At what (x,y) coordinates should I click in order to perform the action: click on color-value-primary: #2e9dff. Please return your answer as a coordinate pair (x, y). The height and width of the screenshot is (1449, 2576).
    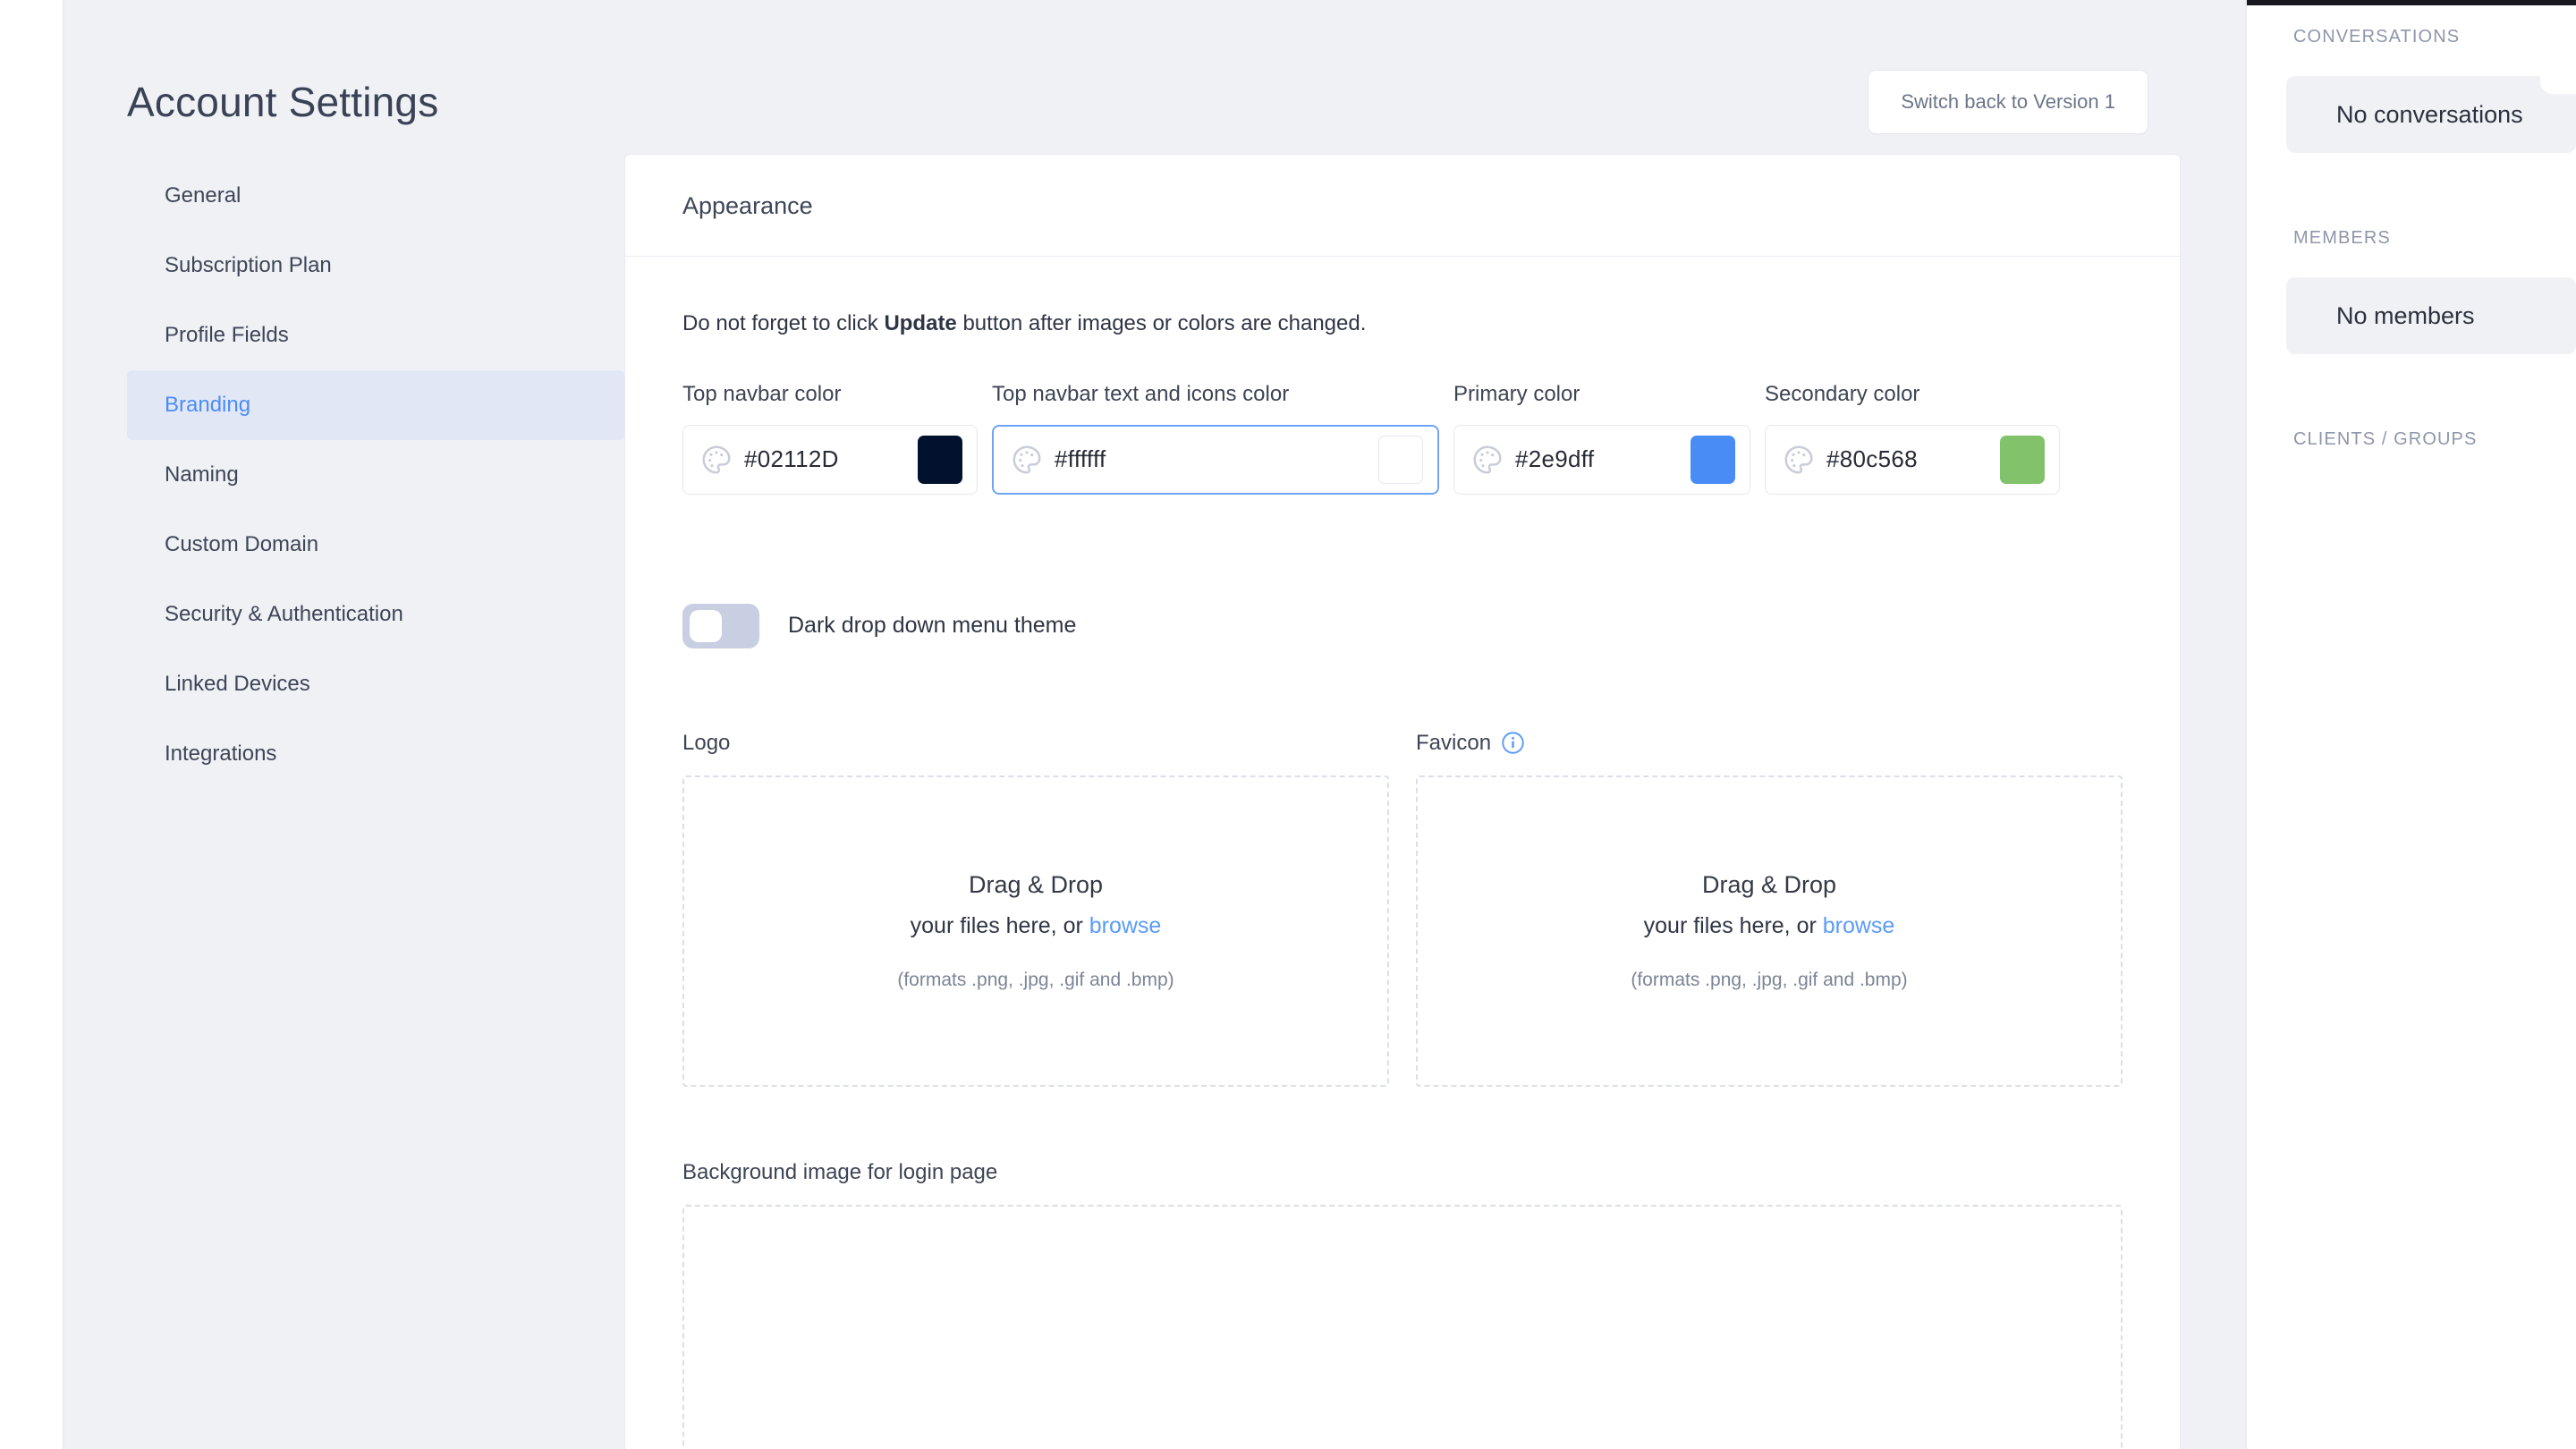
    Looking at the image, I should click on (1597, 459).